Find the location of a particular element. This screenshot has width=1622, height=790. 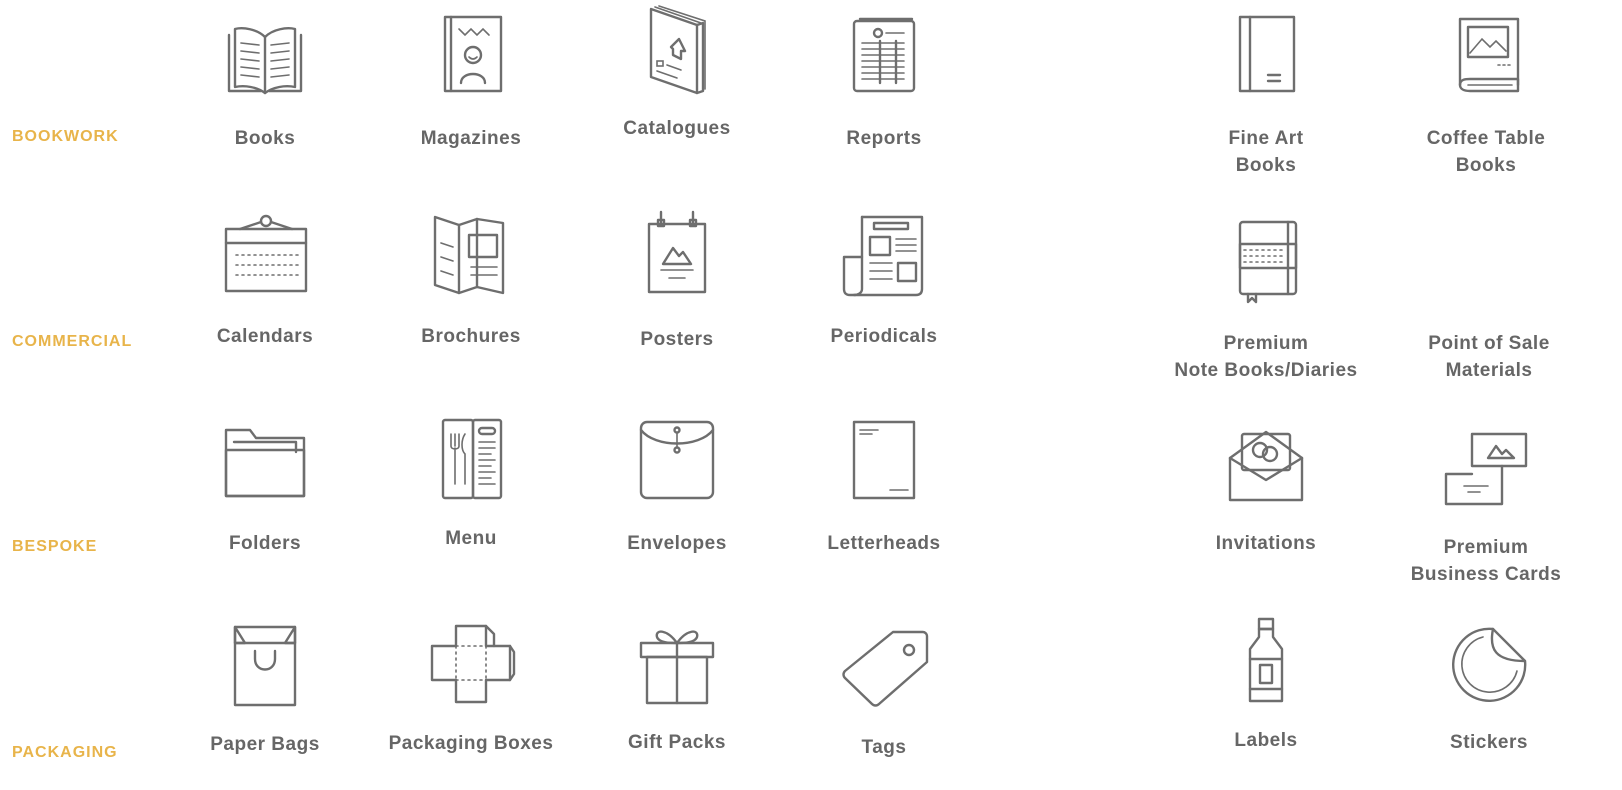

item-label: Invitations is located at coordinates (1266, 543).